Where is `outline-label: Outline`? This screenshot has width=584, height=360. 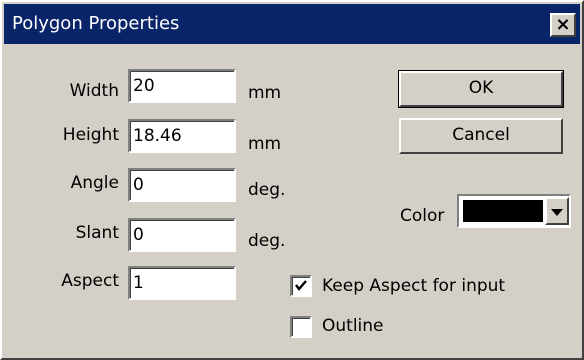
outline-label: Outline is located at coordinates (353, 326).